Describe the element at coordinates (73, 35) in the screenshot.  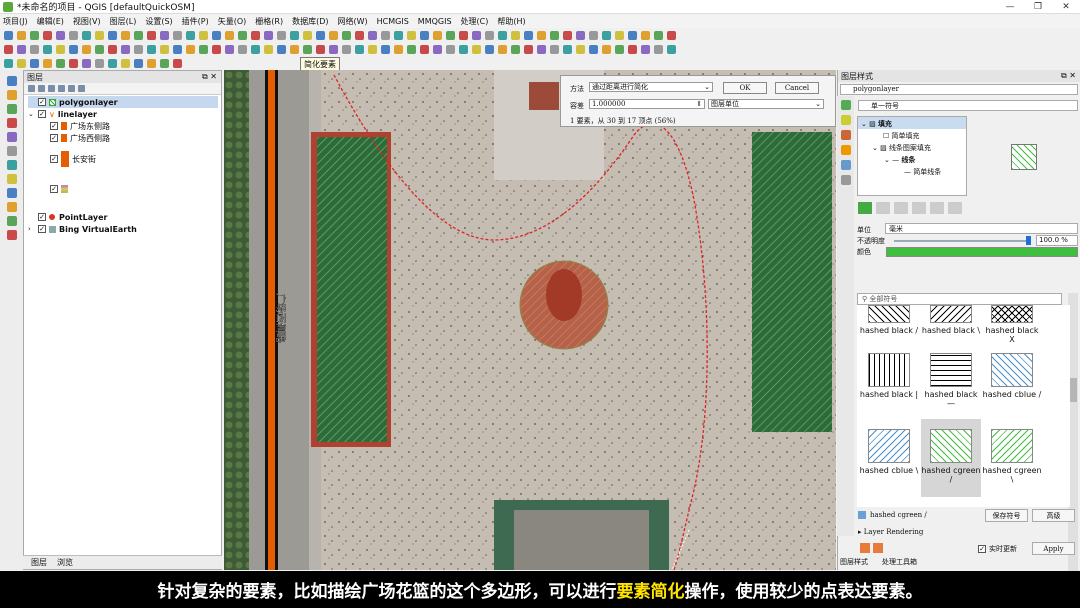
I see `layout-icon` at that location.